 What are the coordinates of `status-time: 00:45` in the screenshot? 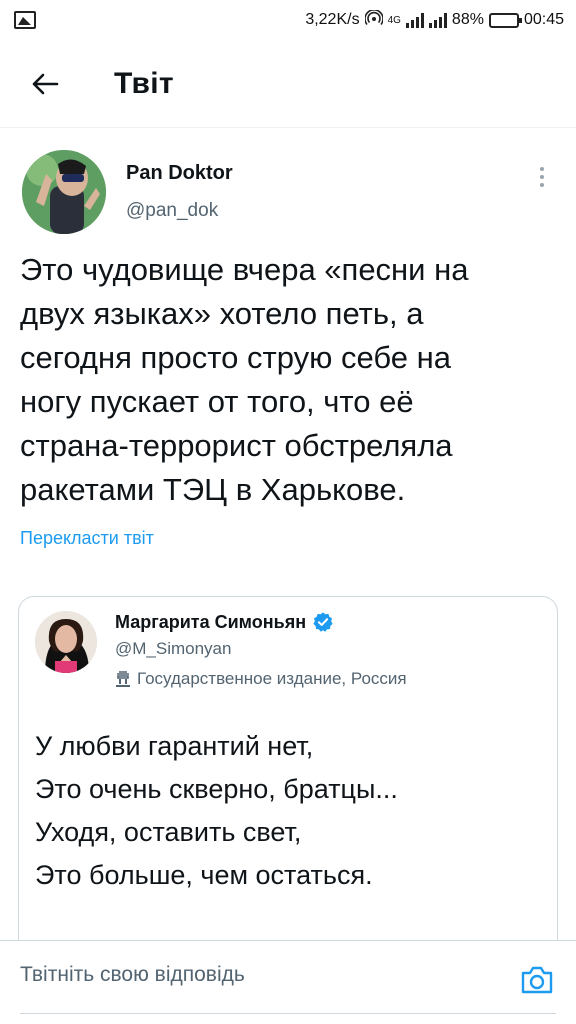 It's located at (543, 19).